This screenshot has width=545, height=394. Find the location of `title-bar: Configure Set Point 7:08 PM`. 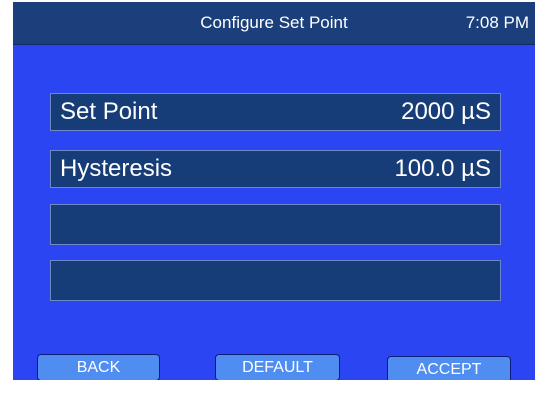

title-bar: Configure Set Point 7:08 PM is located at coordinates (274, 23).